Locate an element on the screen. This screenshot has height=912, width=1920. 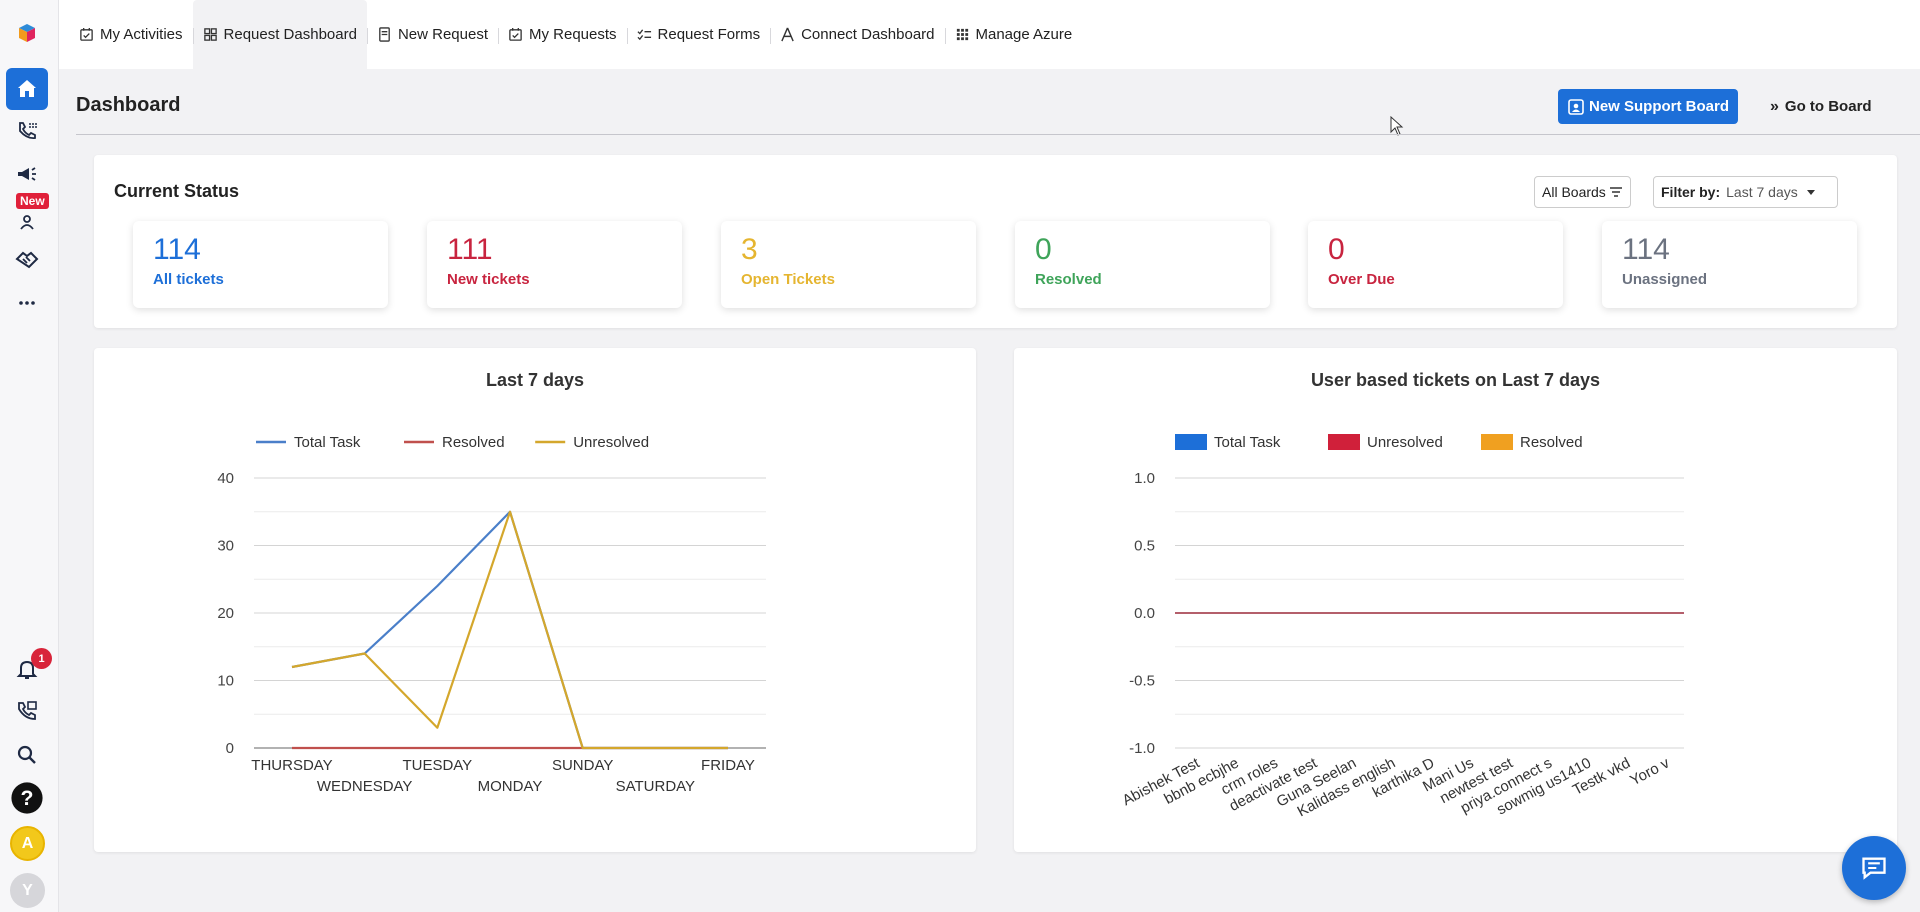
tab-label: Connect Dashboard is located at coordinates (868, 34).